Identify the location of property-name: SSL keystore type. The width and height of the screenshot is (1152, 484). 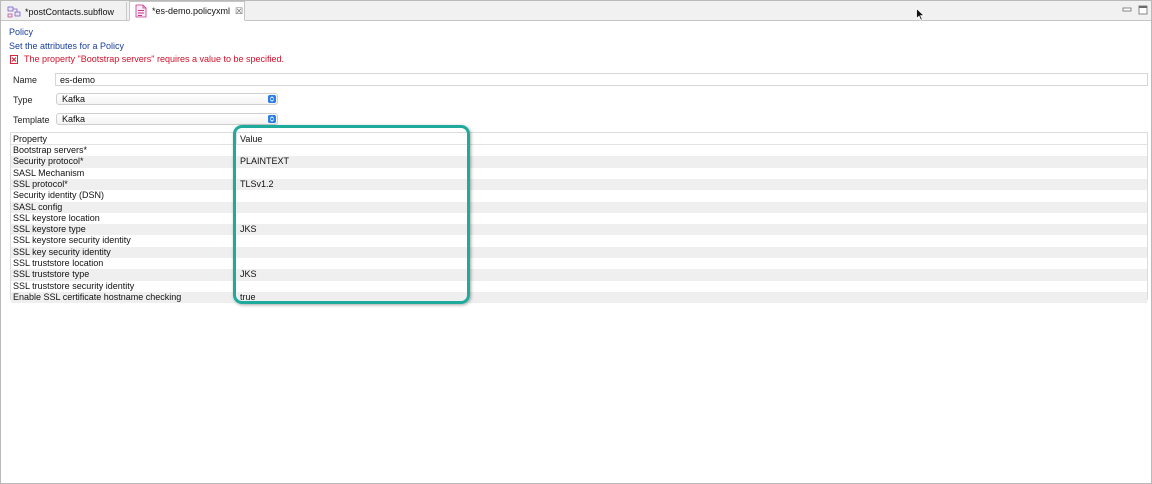
(49, 229).